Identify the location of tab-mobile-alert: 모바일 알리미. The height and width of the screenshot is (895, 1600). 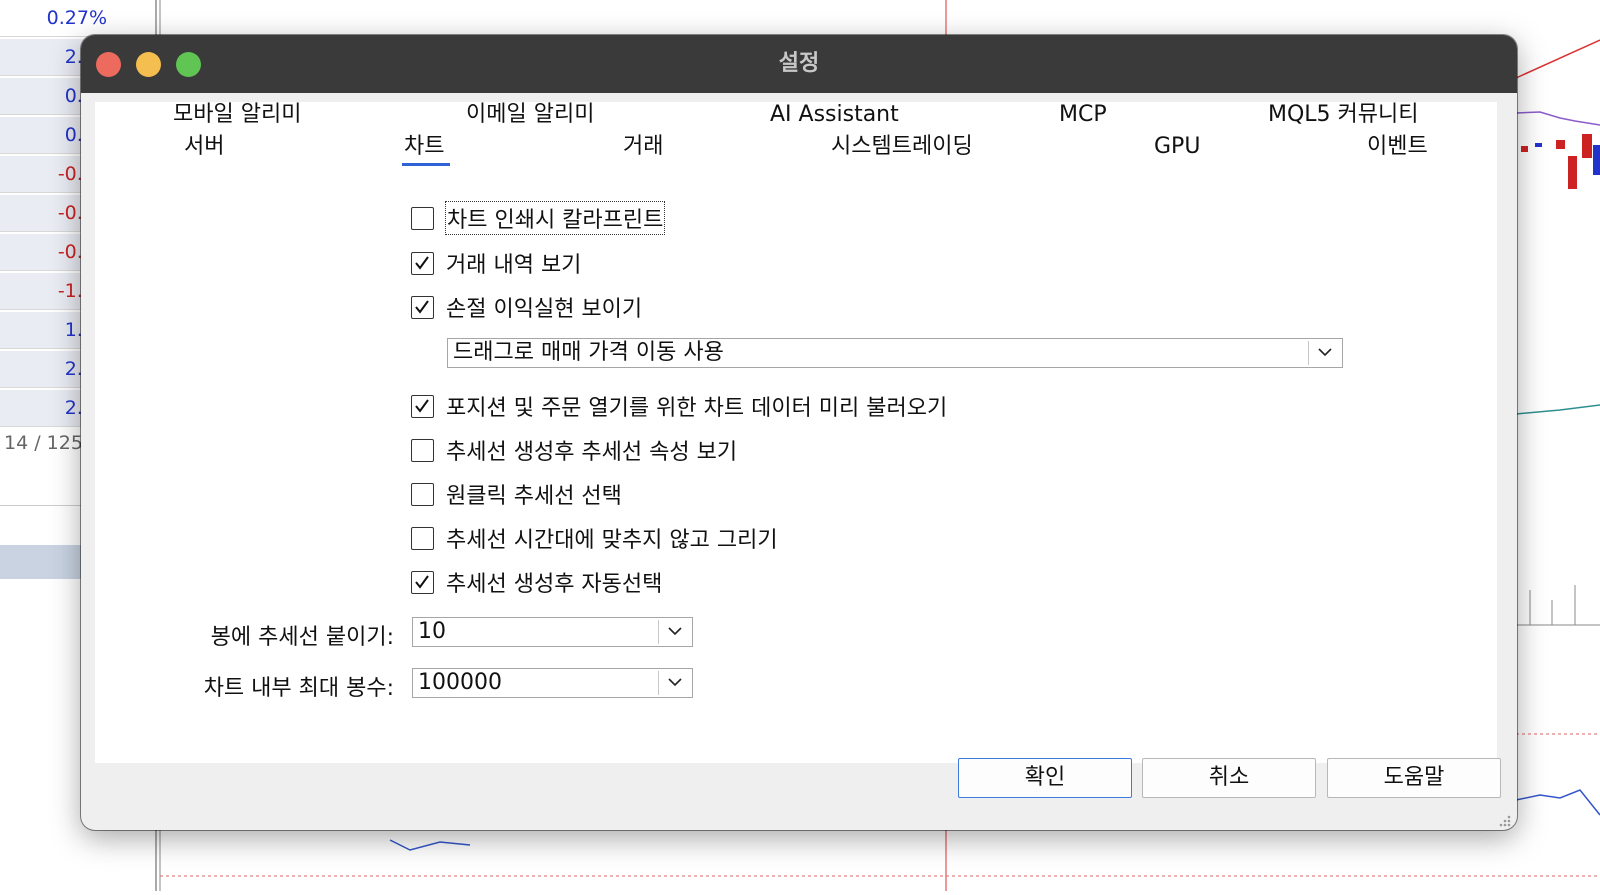
(237, 115).